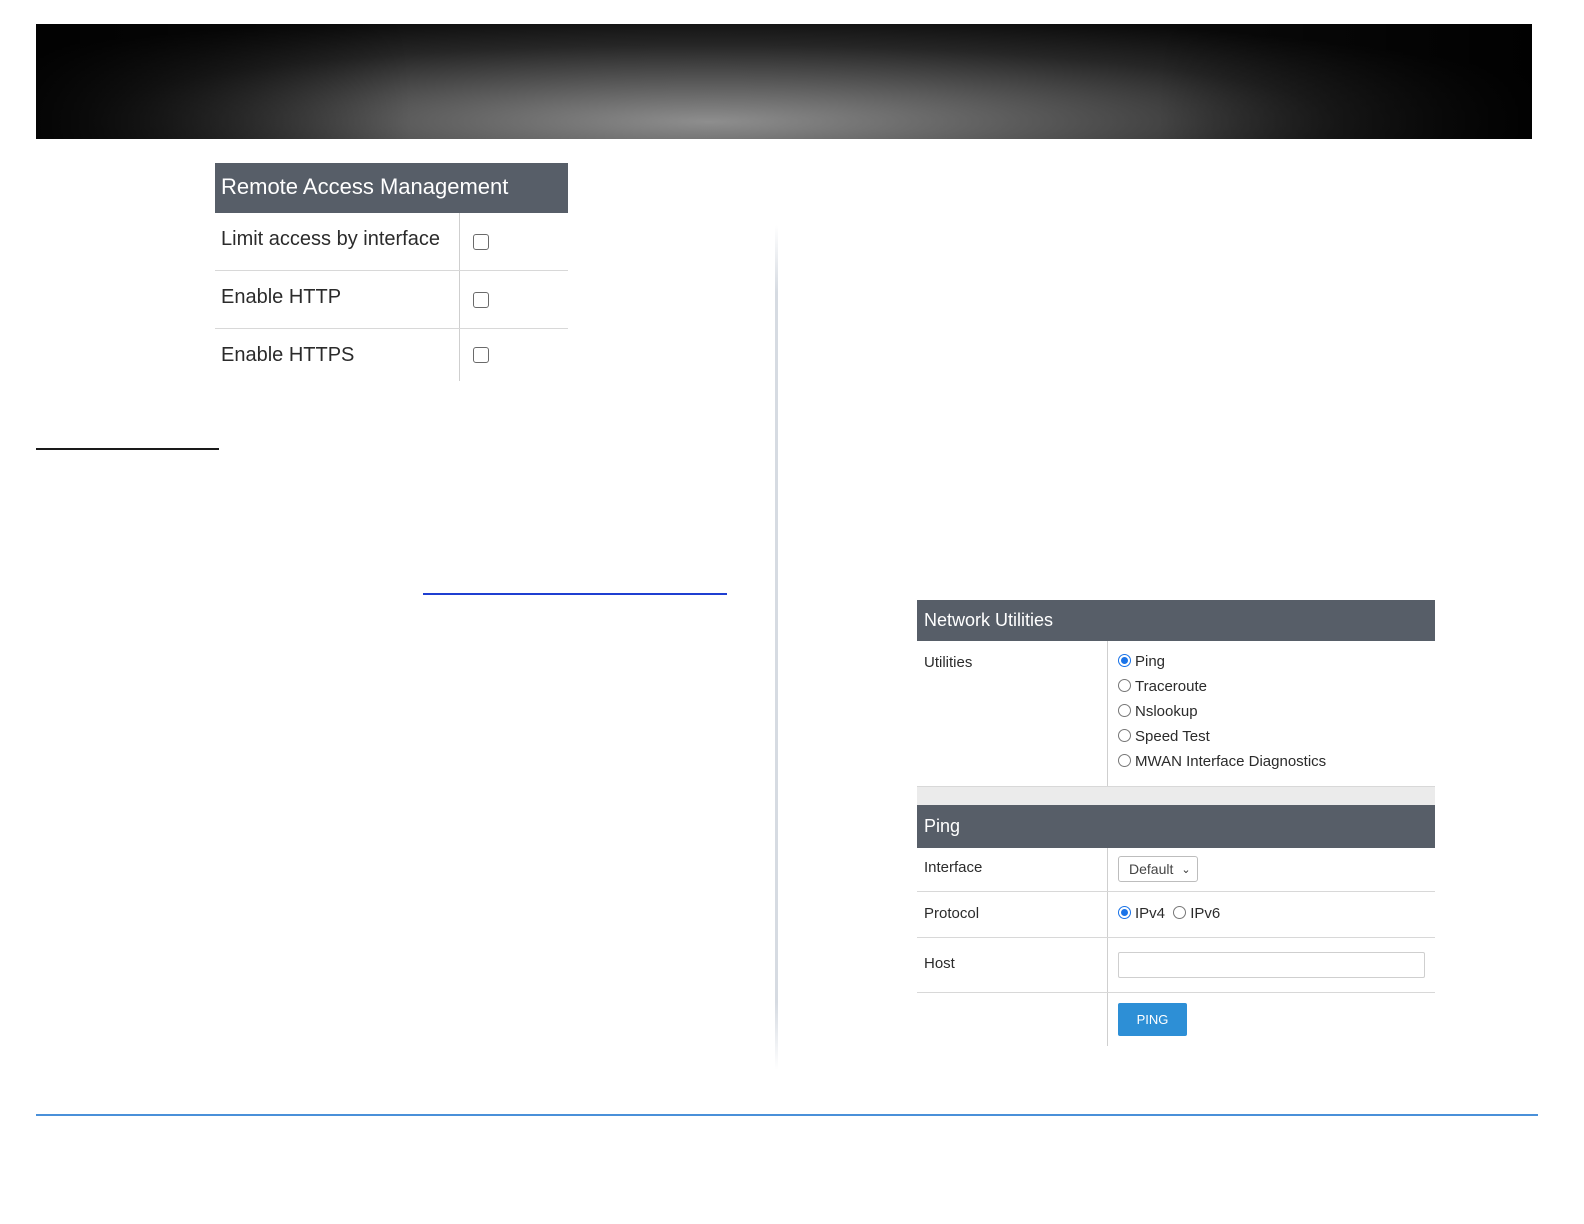 This screenshot has height=1224, width=1584. What do you see at coordinates (1276, 711) in the screenshot?
I see `utility-option-nslookup: Nslookup` at bounding box center [1276, 711].